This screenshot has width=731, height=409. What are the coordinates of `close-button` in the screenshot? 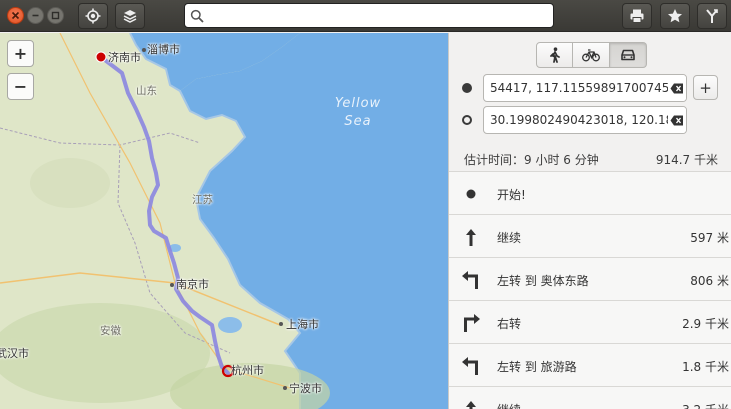 It's located at (15, 15).